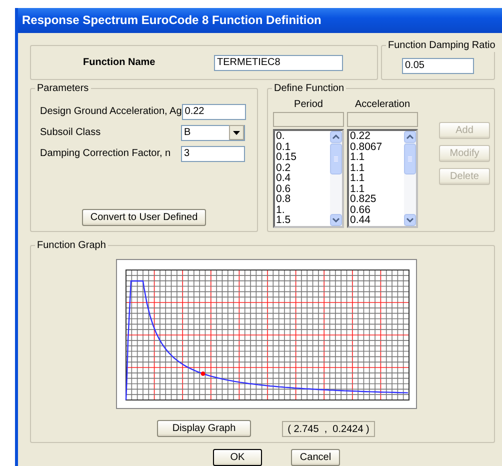 Image resolution: width=502 pixels, height=466 pixels. Describe the element at coordinates (303, 136) in the screenshot. I see `list-item: 0.` at that location.